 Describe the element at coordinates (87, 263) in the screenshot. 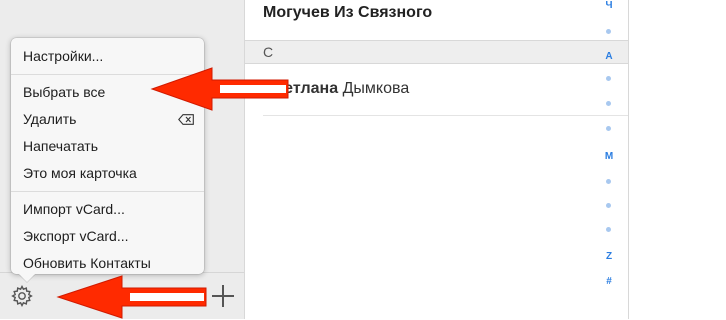

I see `menu-item-label: Обновить Контакты` at that location.